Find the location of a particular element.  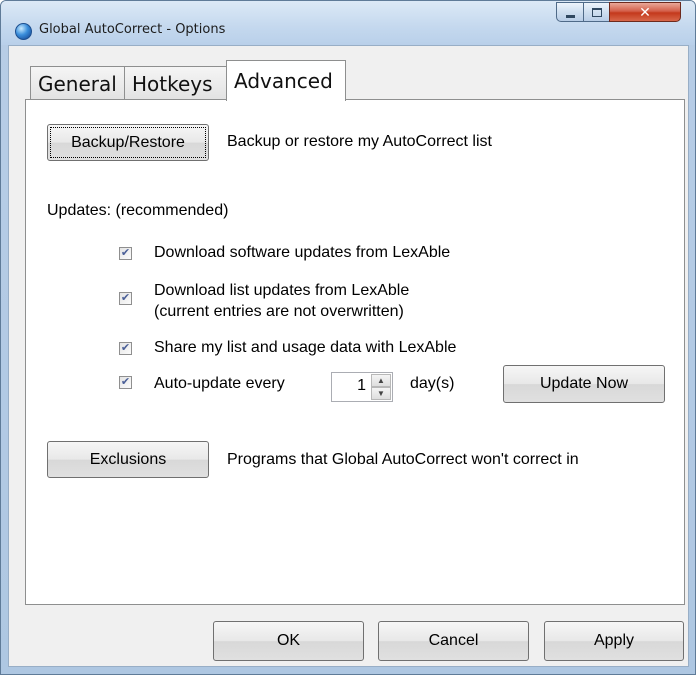

maximize-icon is located at coordinates (596, 12).